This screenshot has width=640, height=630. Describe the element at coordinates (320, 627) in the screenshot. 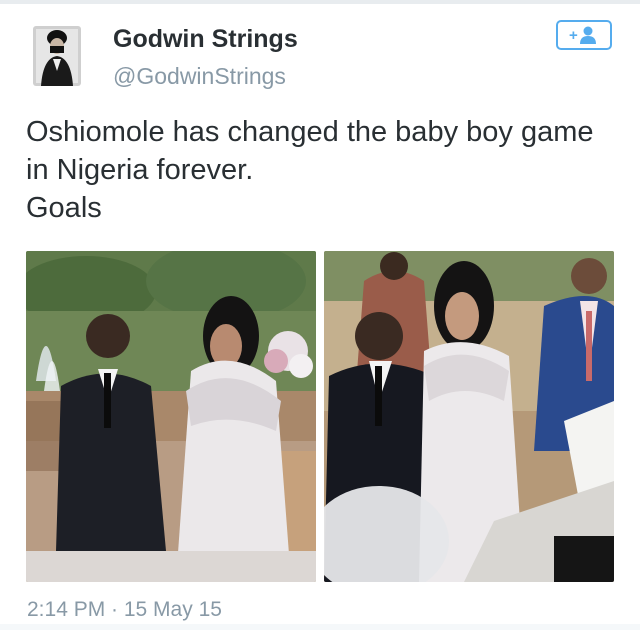

I see `bottom-divider` at that location.